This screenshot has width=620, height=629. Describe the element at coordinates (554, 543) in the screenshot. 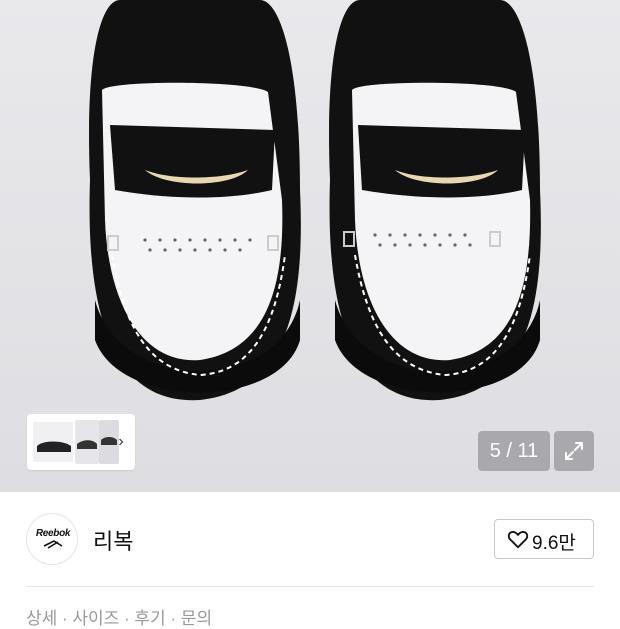

I see `like-count: 9.6만` at that location.